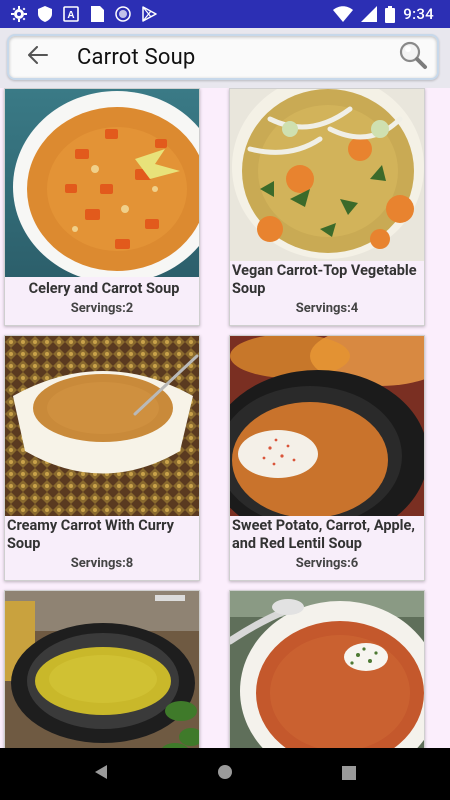 This screenshot has height=800, width=450. I want to click on recipe-title: Celery and Carrot Soup, so click(104, 288).